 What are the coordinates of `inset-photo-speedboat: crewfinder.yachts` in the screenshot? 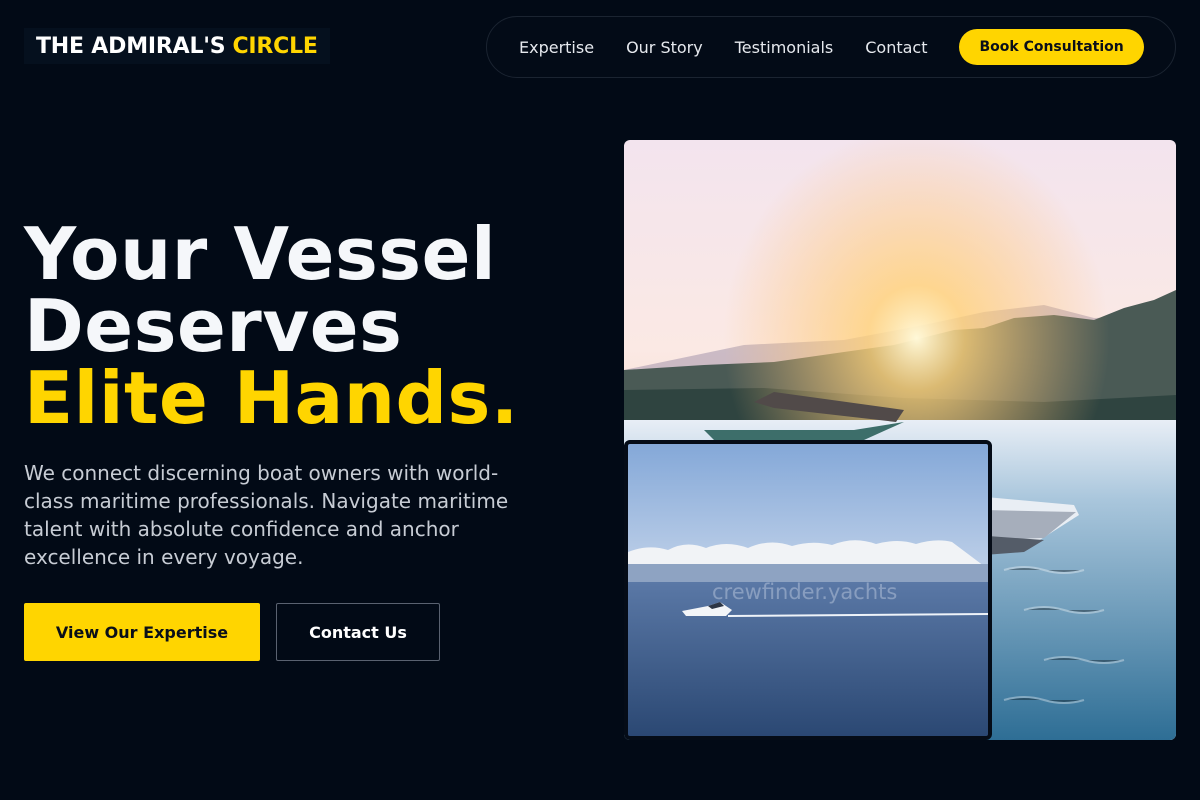 It's located at (808, 590).